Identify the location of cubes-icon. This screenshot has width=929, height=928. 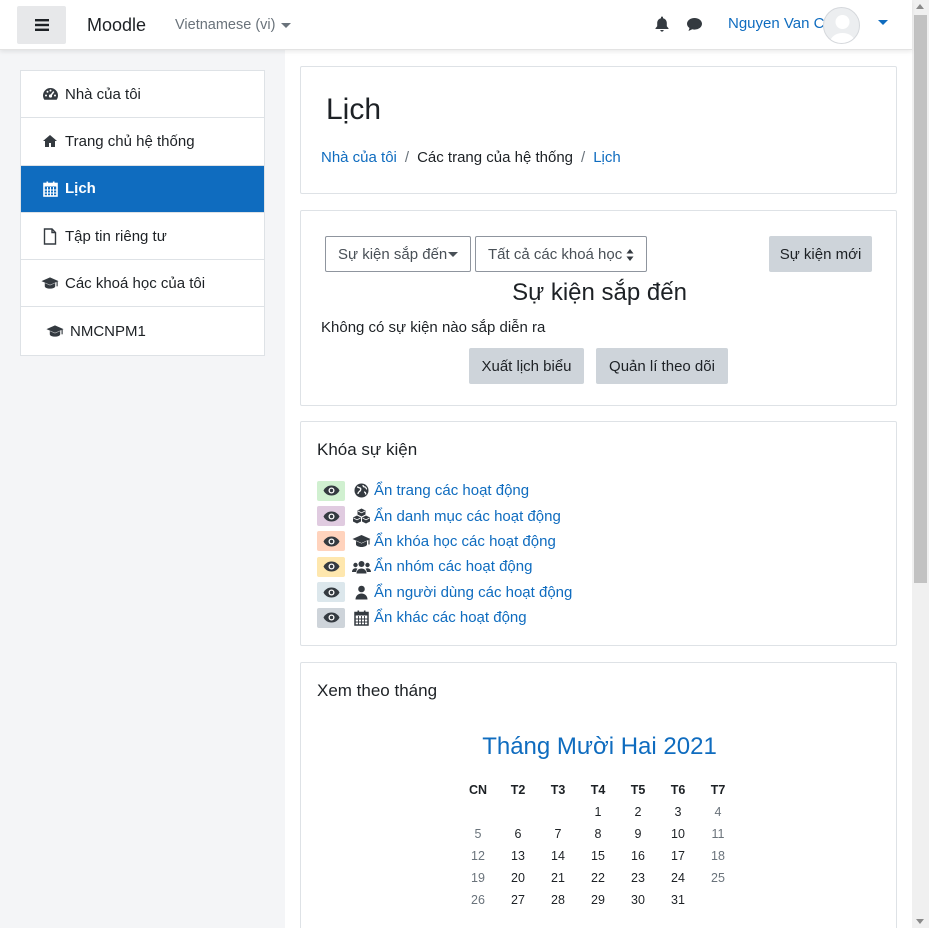
(361, 516).